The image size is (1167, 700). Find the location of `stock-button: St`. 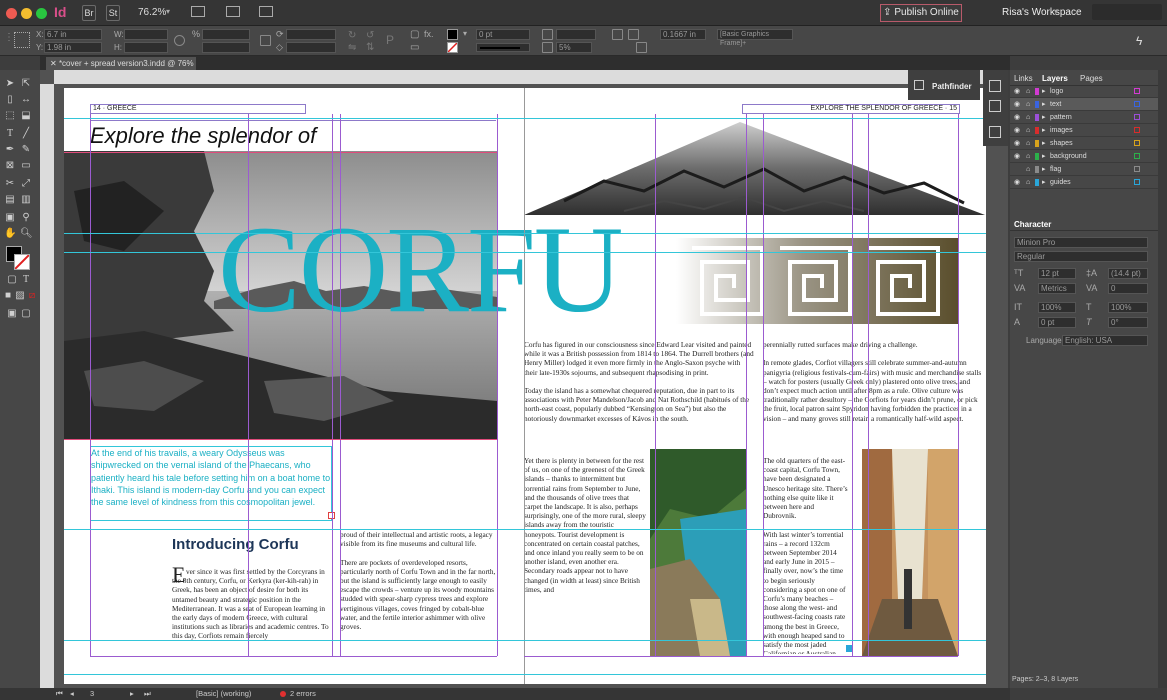

stock-button: St is located at coordinates (113, 13).